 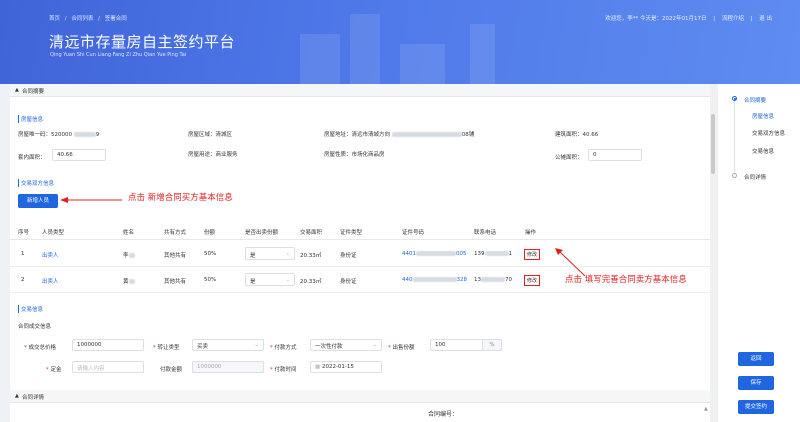 I want to click on sell-ratio-label: * 出售份额, so click(x=401, y=348).